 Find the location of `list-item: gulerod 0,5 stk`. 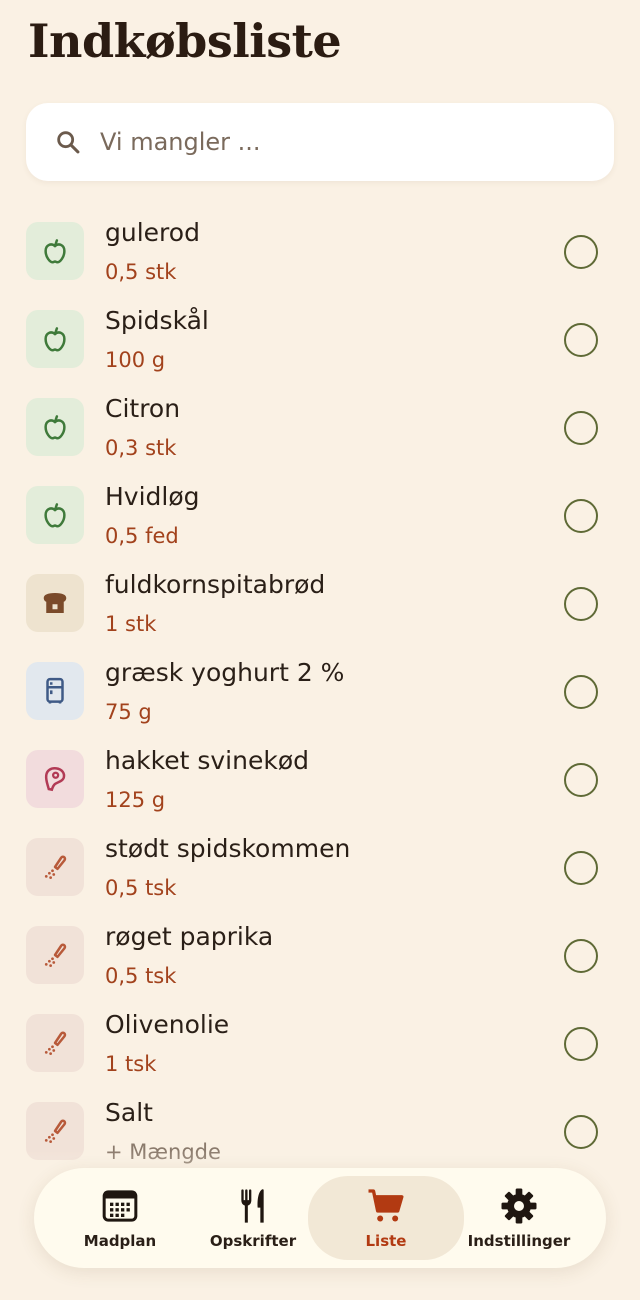

list-item: gulerod 0,5 stk is located at coordinates (320, 250).